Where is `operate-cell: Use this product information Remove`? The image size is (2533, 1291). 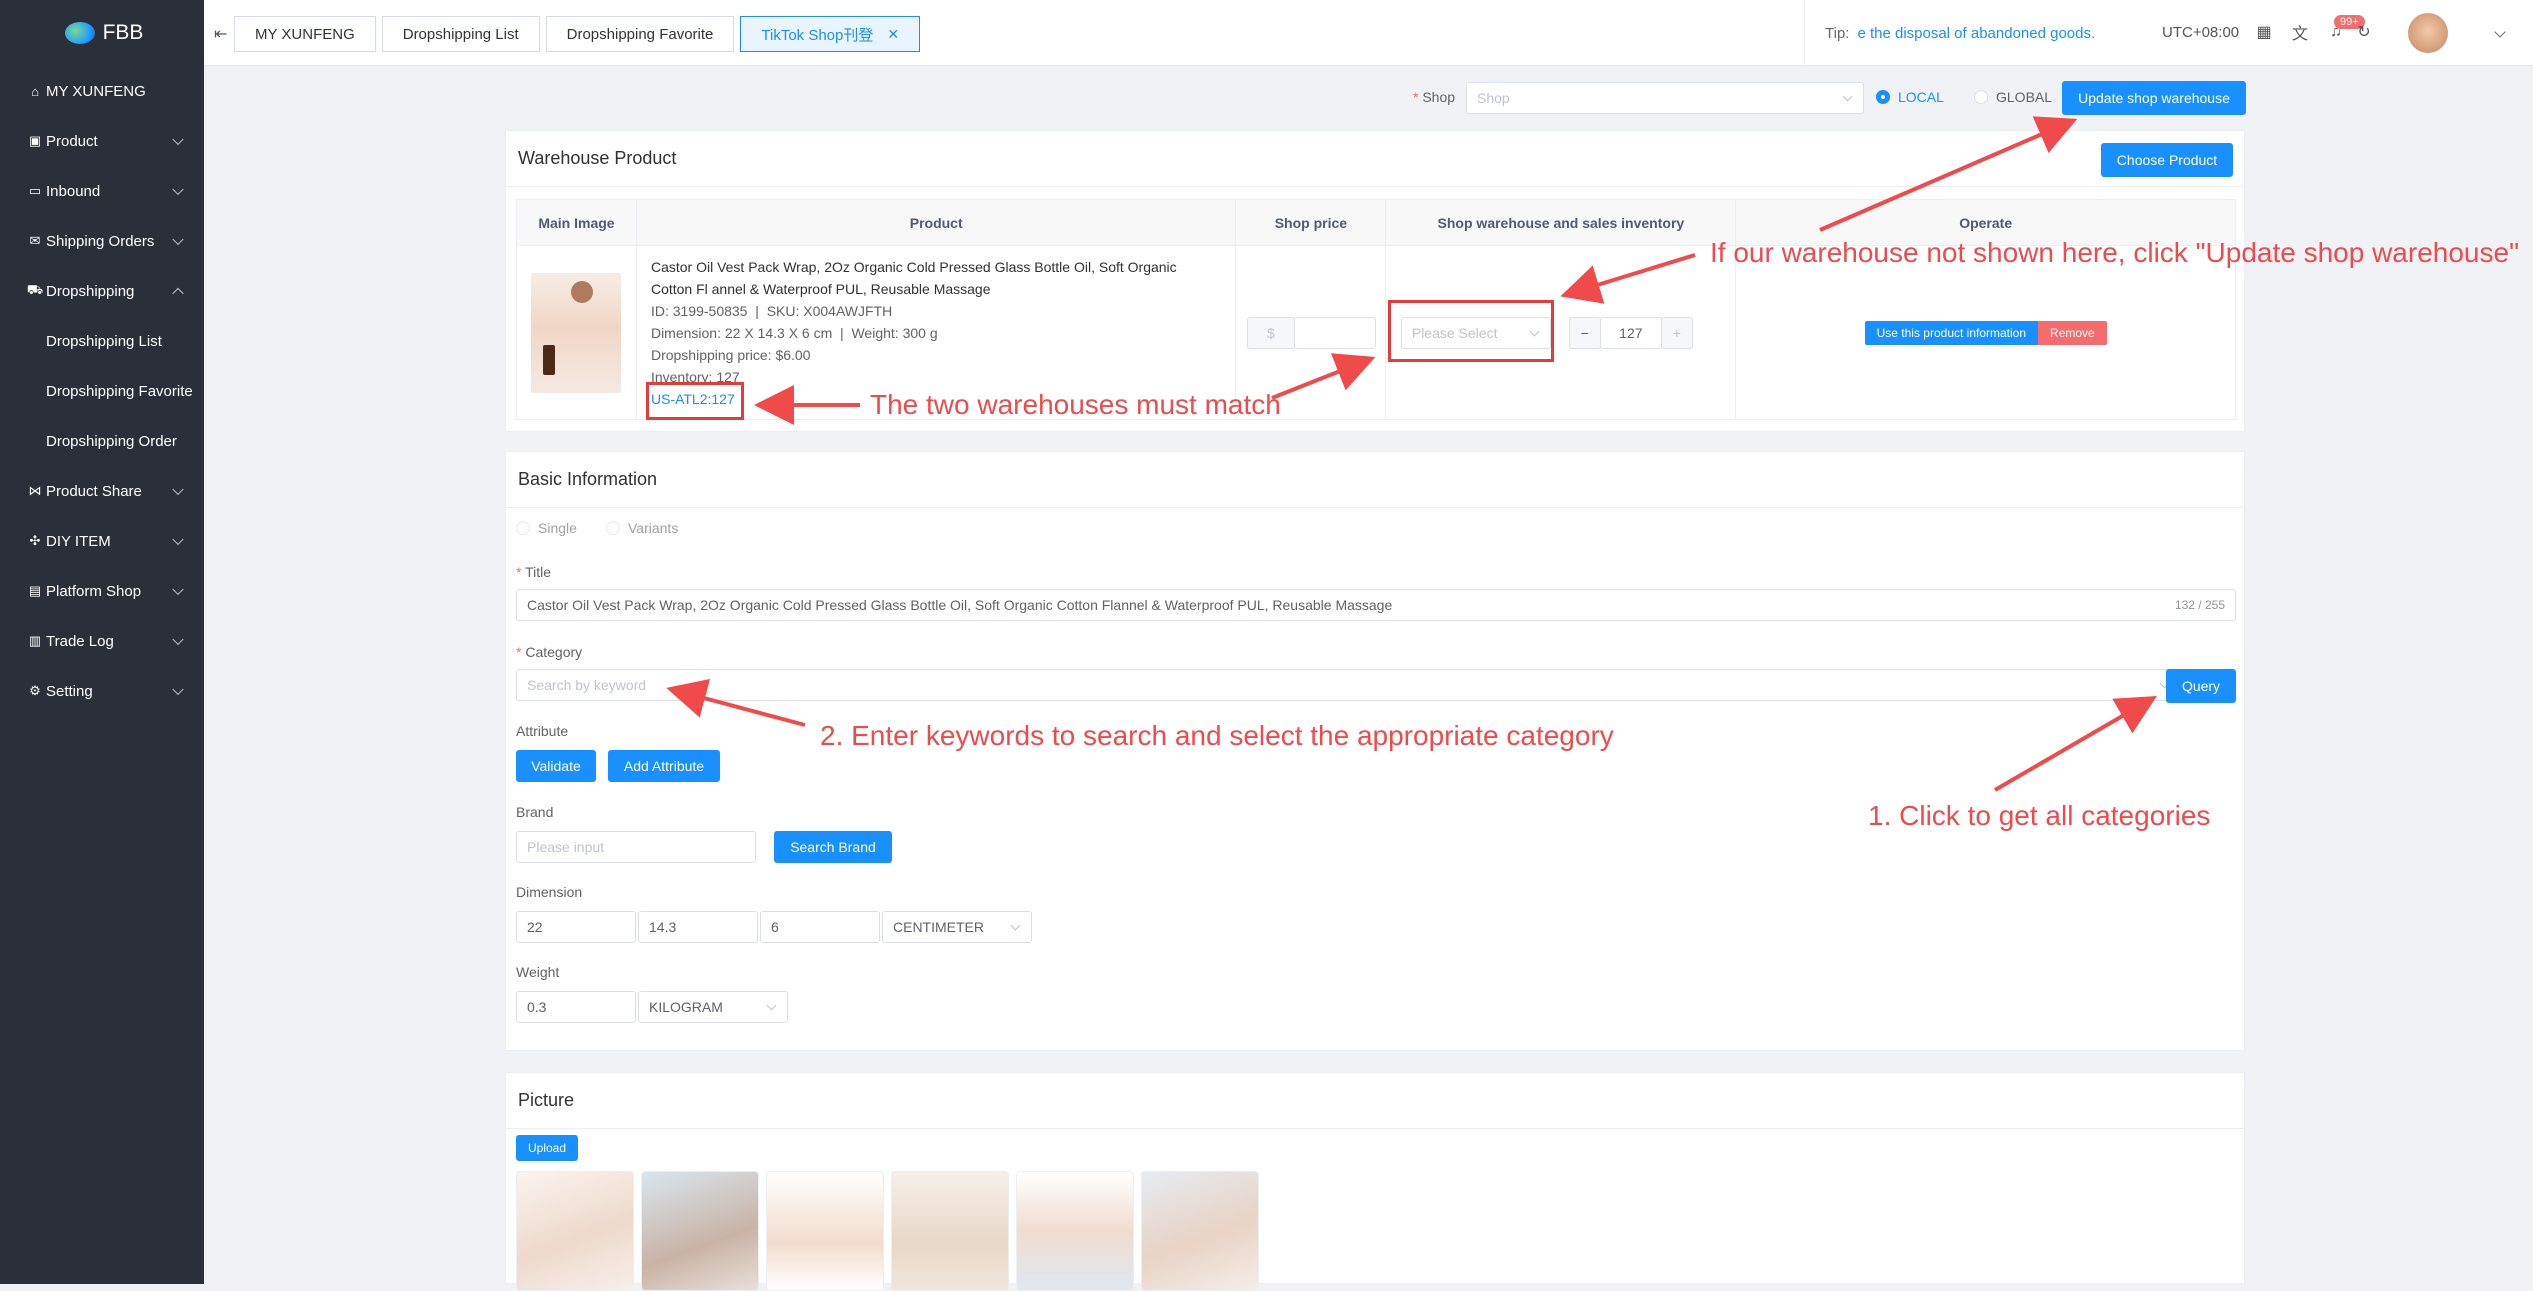 operate-cell: Use this product information Remove is located at coordinates (1985, 332).